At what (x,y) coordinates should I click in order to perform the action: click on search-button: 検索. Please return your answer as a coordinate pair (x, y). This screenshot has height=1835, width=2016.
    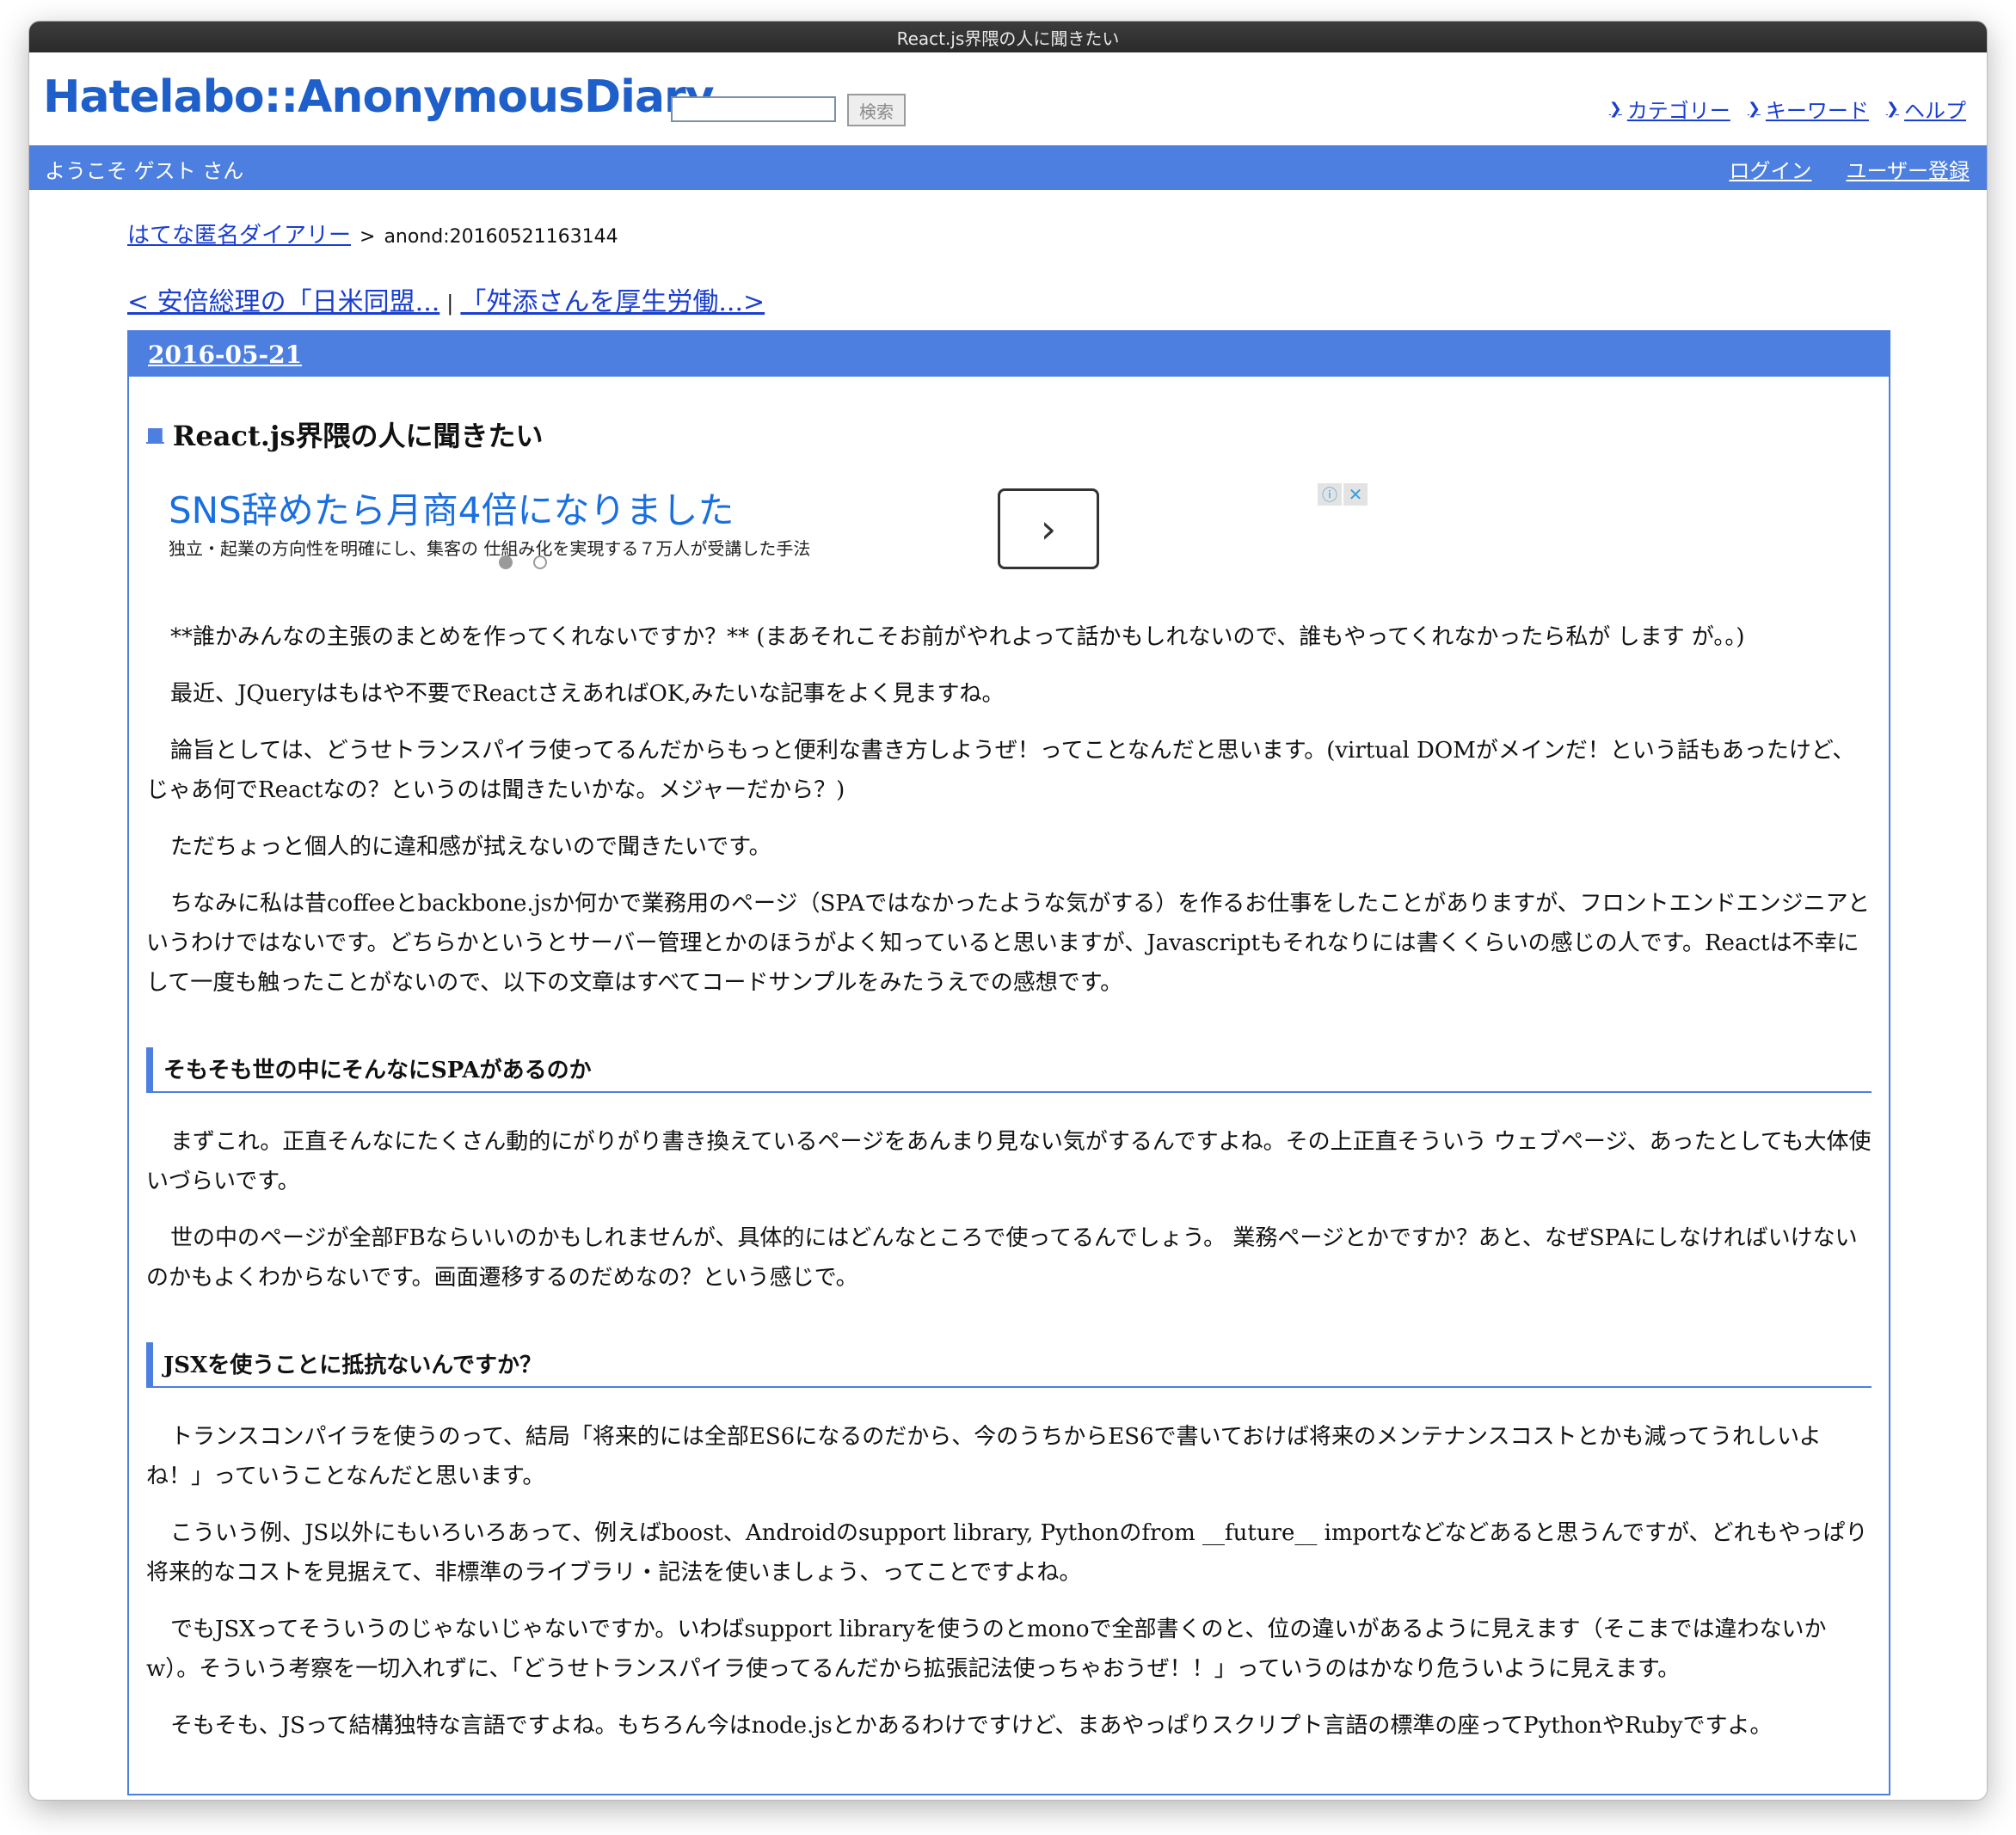
    Looking at the image, I should click on (877, 110).